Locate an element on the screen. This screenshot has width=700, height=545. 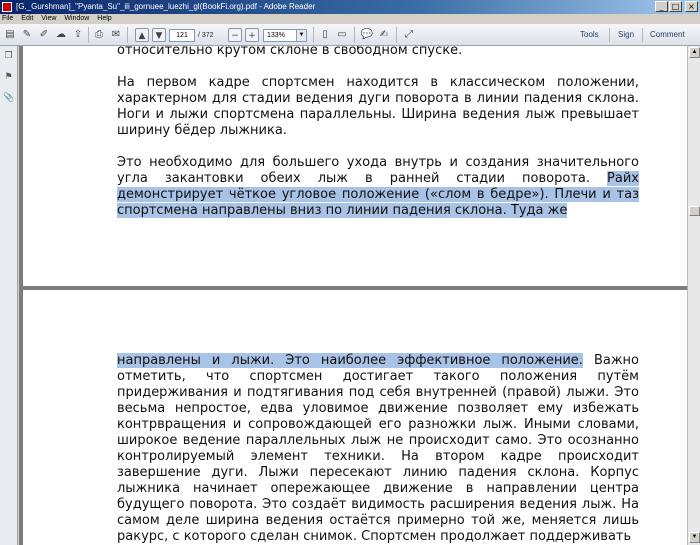
zoom-select: 133% ▼ is located at coordinates (285, 35).